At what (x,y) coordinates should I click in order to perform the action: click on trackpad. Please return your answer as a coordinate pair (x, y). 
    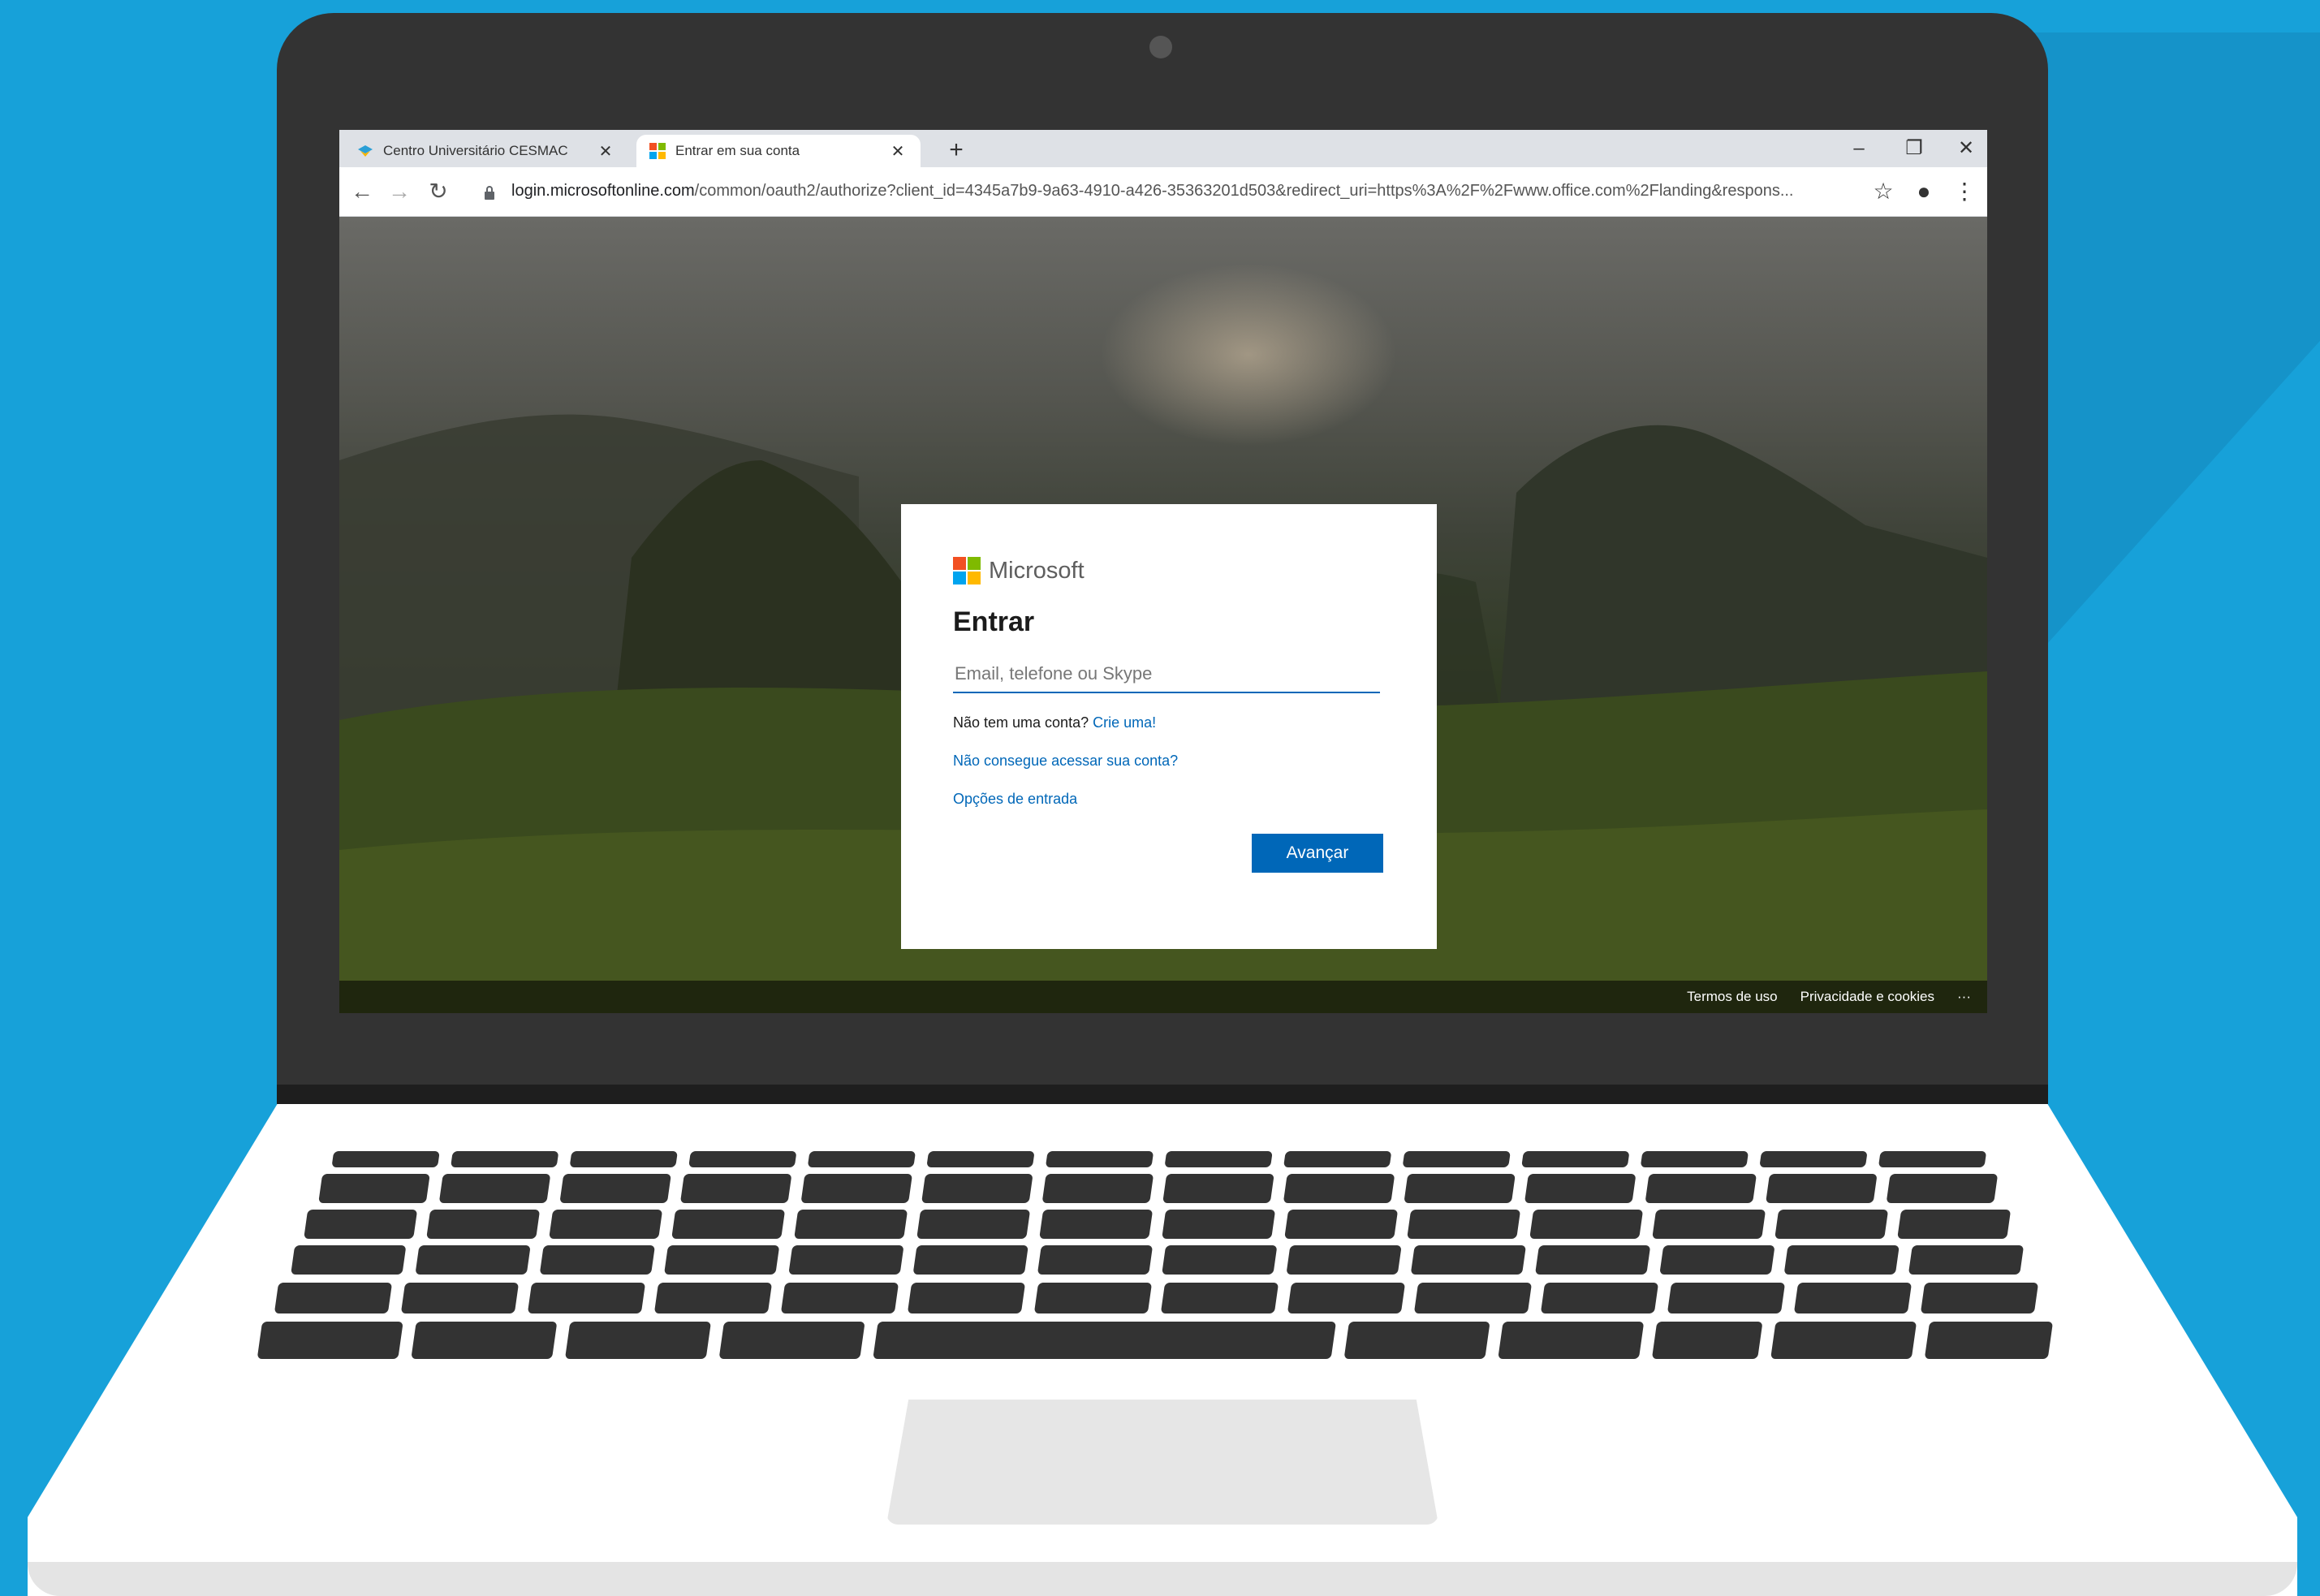
    Looking at the image, I should click on (1162, 1462).